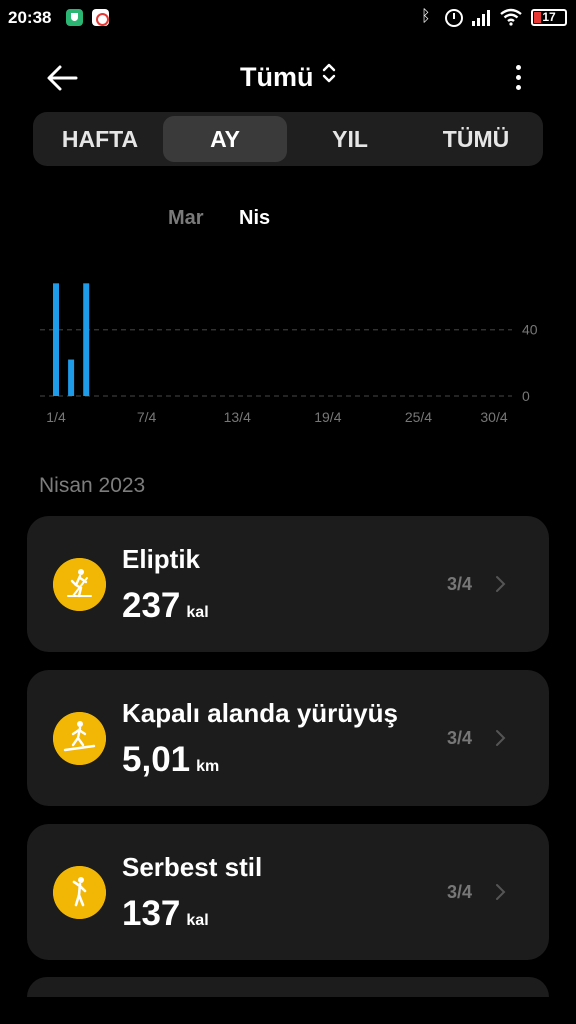  I want to click on alarm-icon, so click(454, 18).